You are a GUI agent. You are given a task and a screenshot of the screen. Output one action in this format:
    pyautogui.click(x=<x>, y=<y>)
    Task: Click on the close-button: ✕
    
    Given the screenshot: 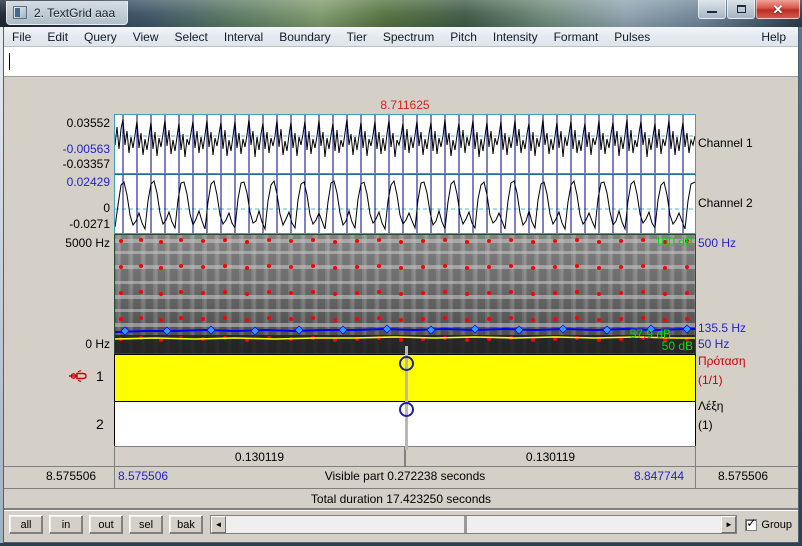 What is the action you would take?
    pyautogui.click(x=778, y=9)
    